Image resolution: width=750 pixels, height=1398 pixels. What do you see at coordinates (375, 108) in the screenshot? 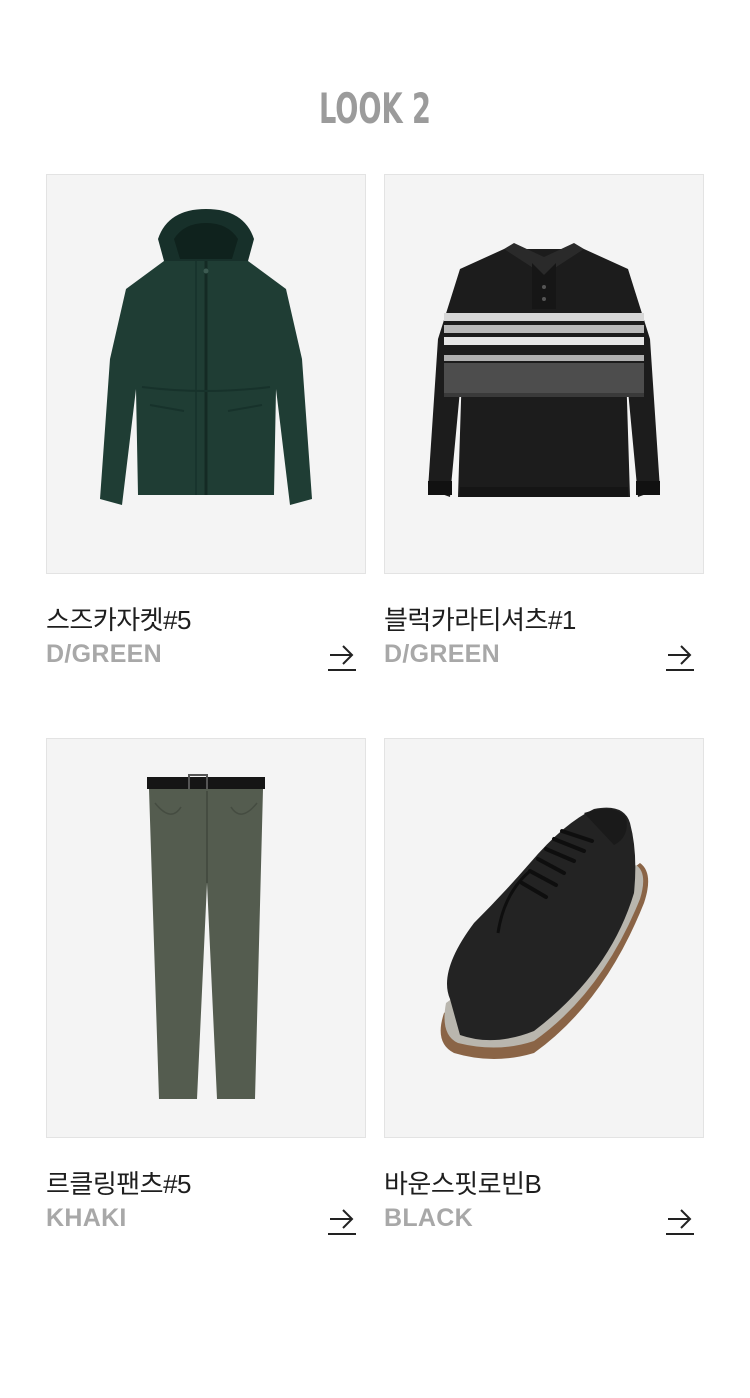
I see `look-title: LOOK 2` at bounding box center [375, 108].